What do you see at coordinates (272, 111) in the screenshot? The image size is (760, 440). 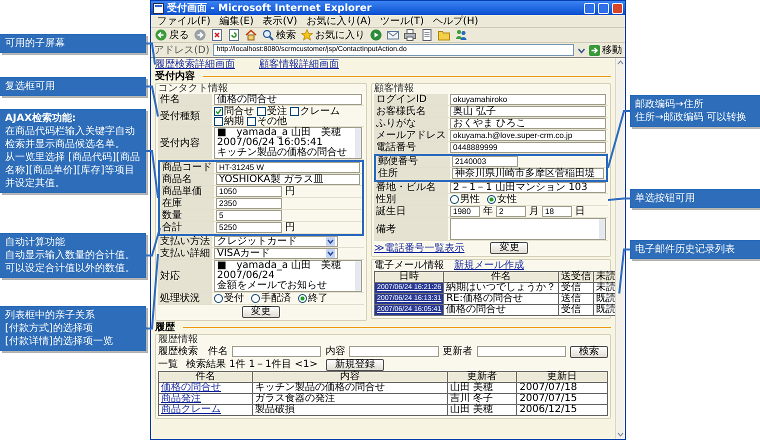 I see `checkbox: 受注` at bounding box center [272, 111].